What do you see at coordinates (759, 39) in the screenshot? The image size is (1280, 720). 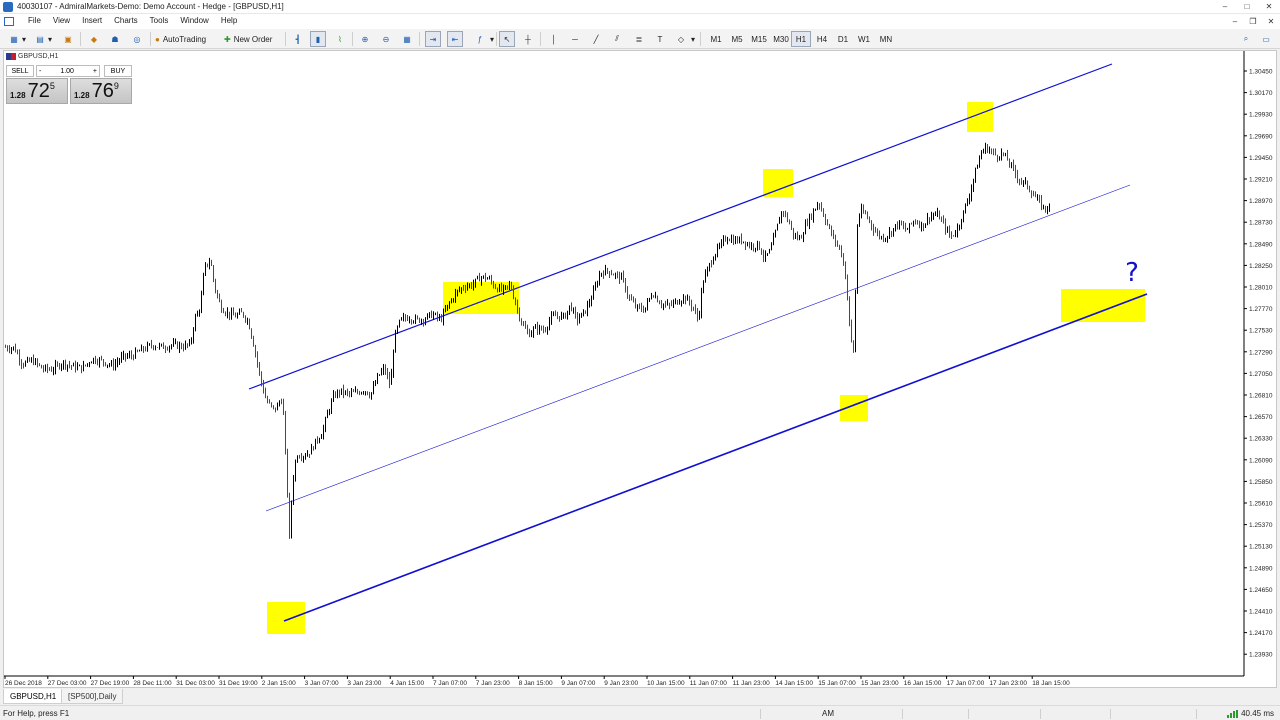 I see `timeframe-m15: M15` at bounding box center [759, 39].